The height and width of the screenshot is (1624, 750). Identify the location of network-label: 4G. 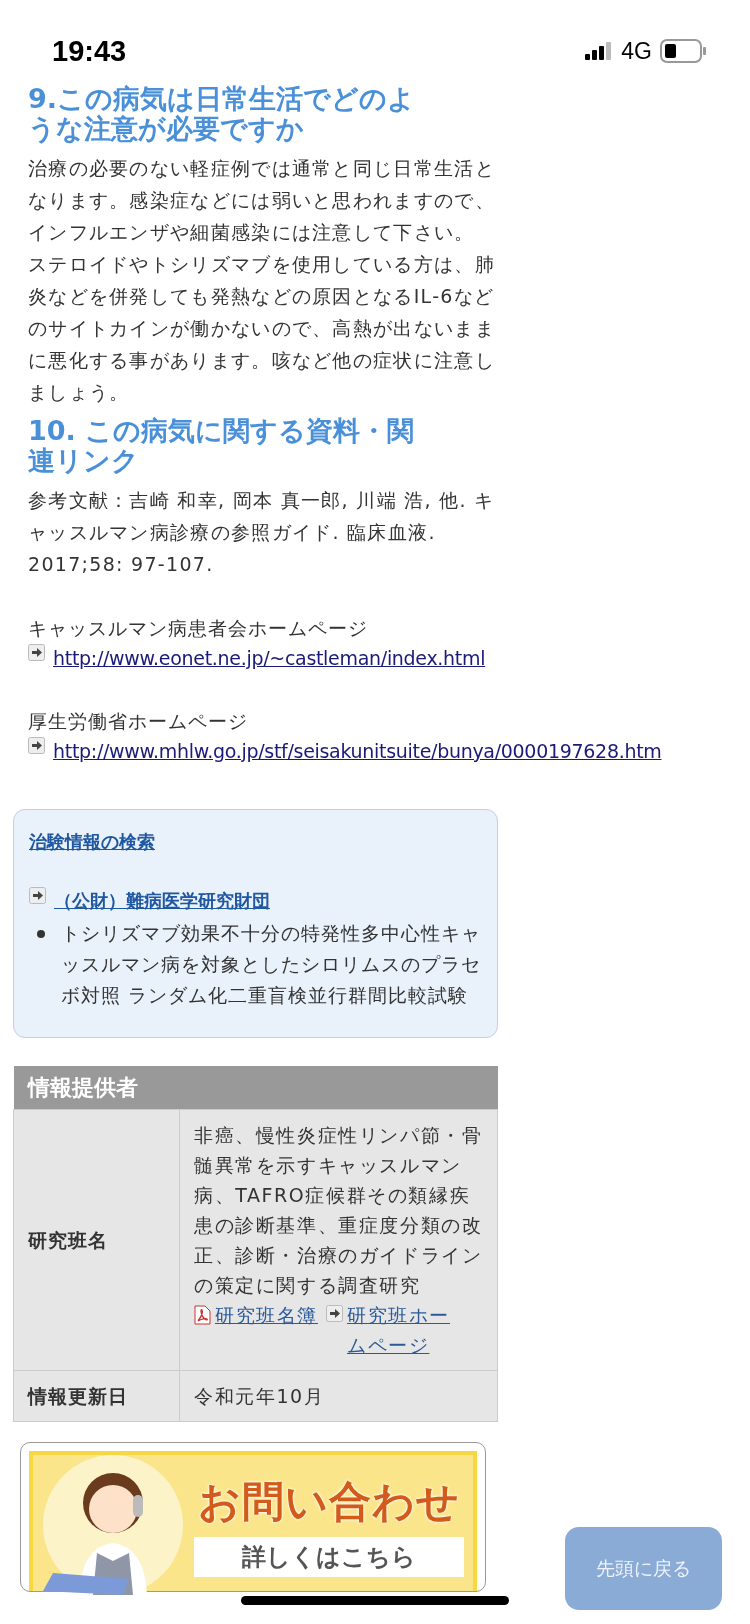
(636, 51).